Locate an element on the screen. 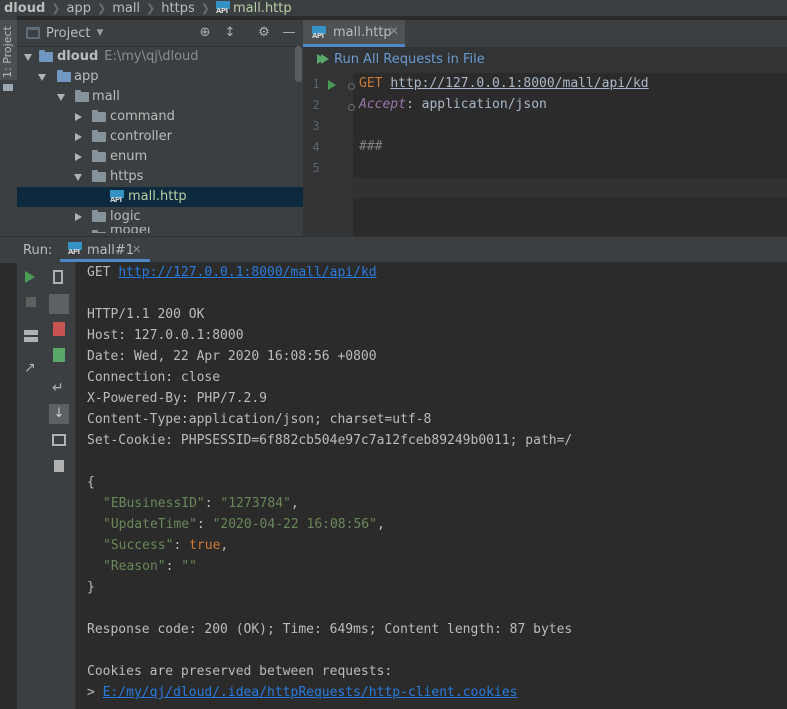 The width and height of the screenshot is (787, 709). tree-item-label: dloud E:\my\qj\dloud is located at coordinates (128, 57).